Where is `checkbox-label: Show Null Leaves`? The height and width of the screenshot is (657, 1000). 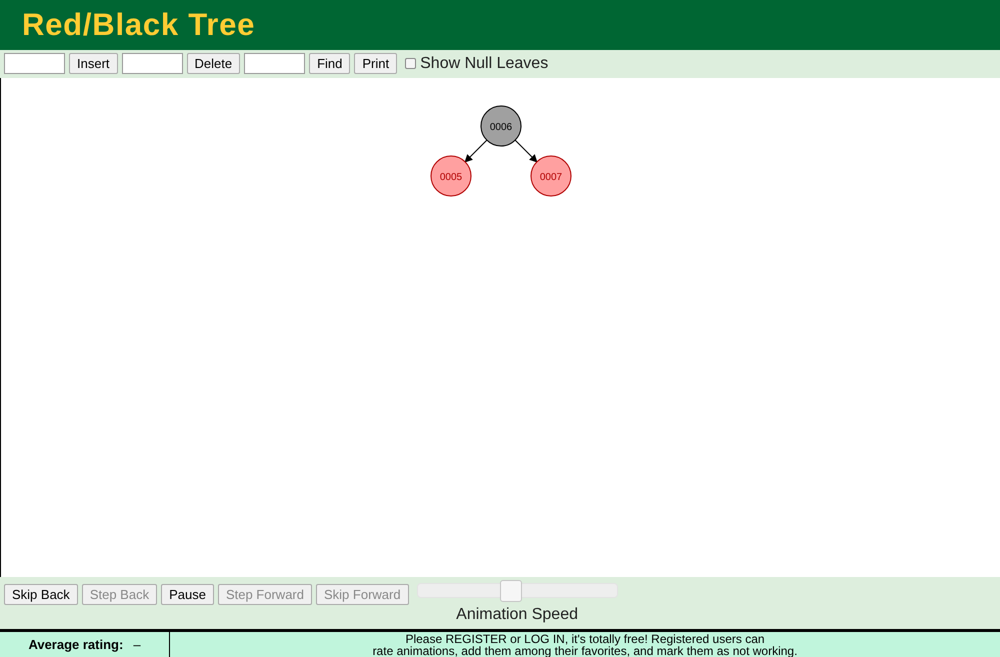
checkbox-label: Show Null Leaves is located at coordinates (484, 64).